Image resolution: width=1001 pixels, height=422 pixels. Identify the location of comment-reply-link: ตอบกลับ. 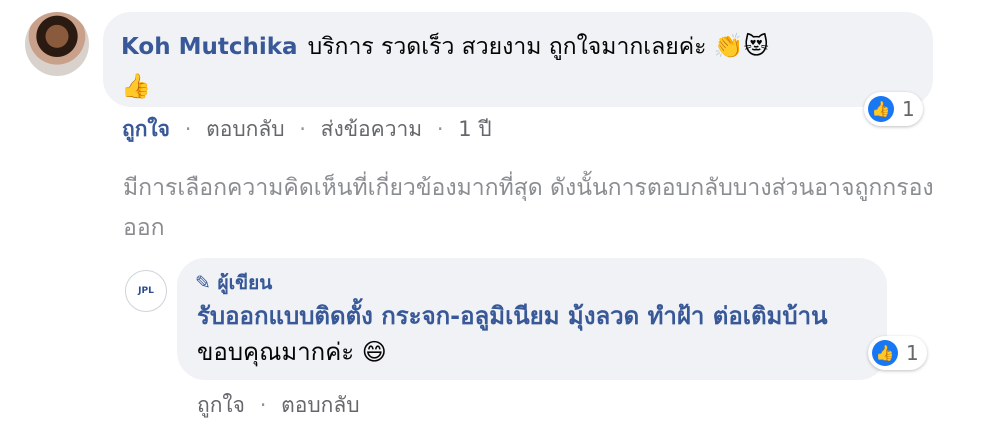
(245, 129).